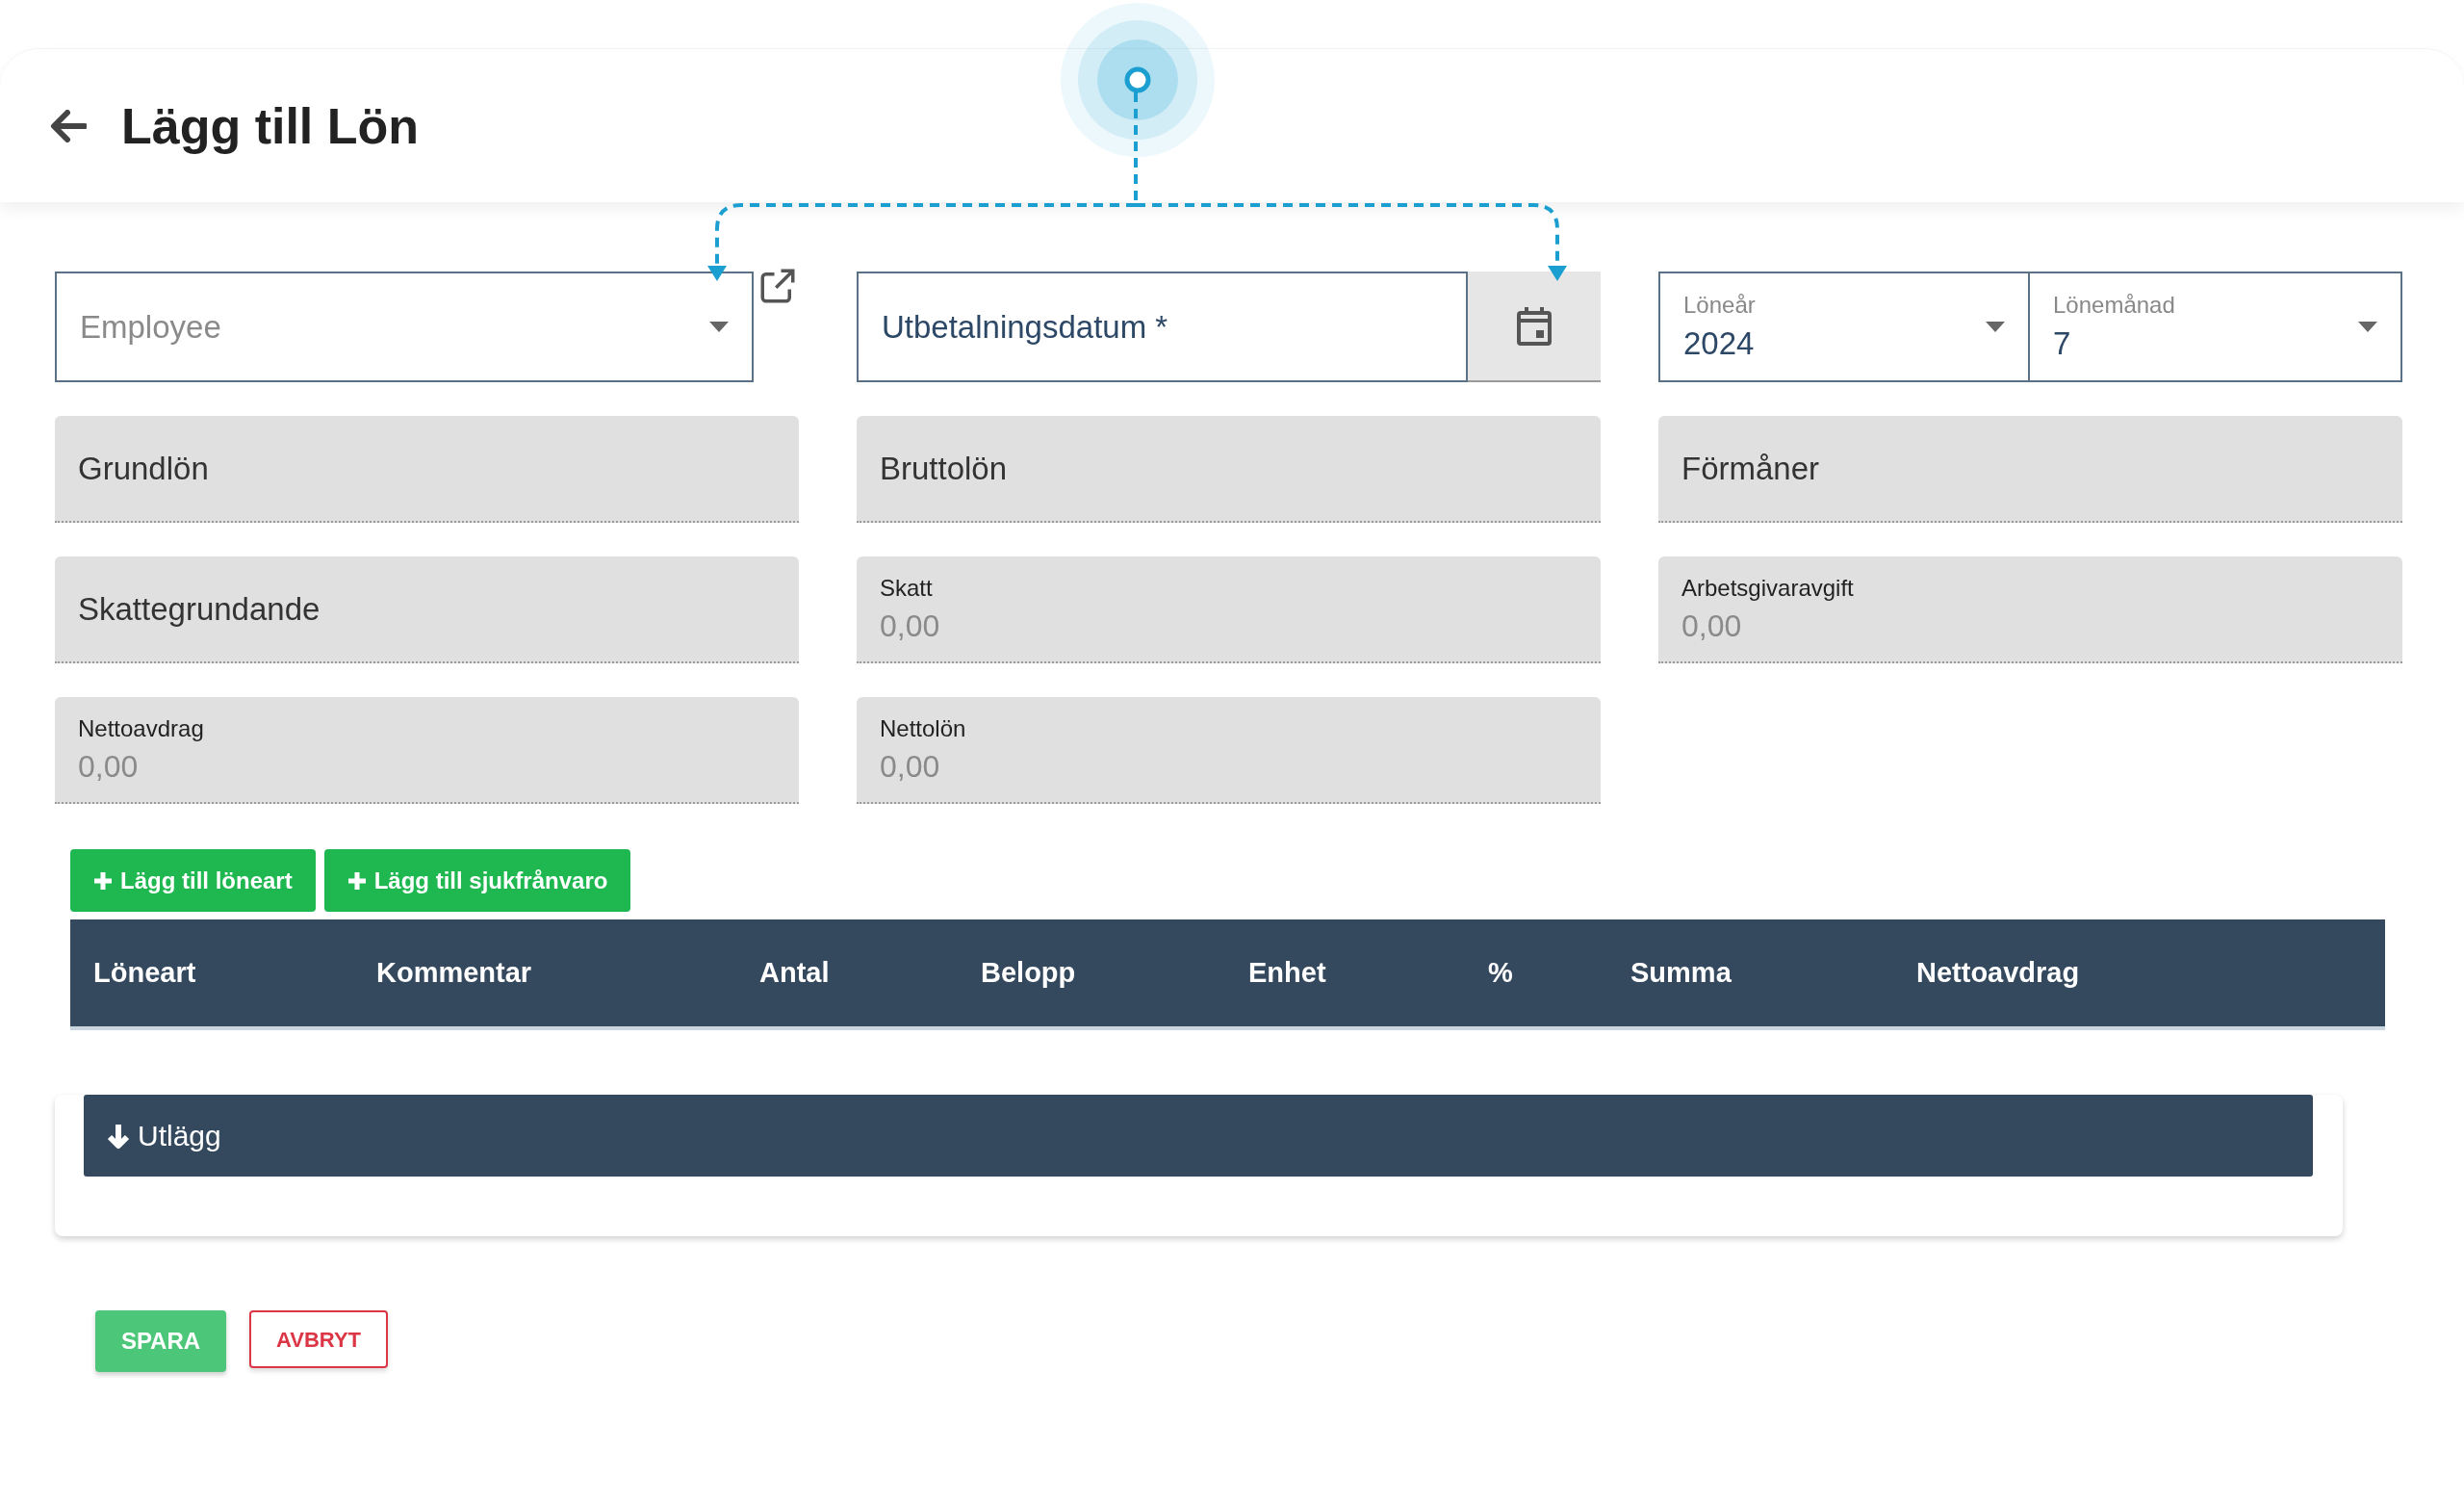 This screenshot has height=1501, width=2464. Describe the element at coordinates (944, 468) in the screenshot. I see `field-label: Bruttolön` at that location.